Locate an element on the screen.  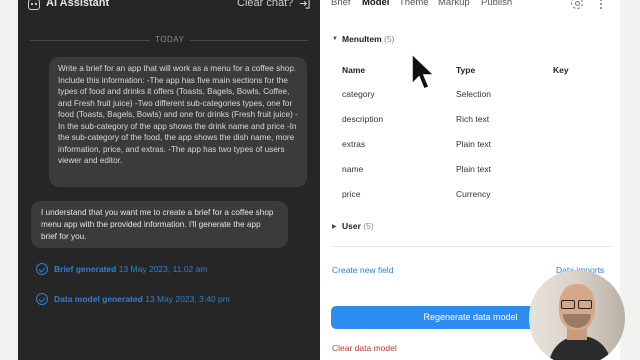
table-row: description Rich text is located at coordinates (477, 121).